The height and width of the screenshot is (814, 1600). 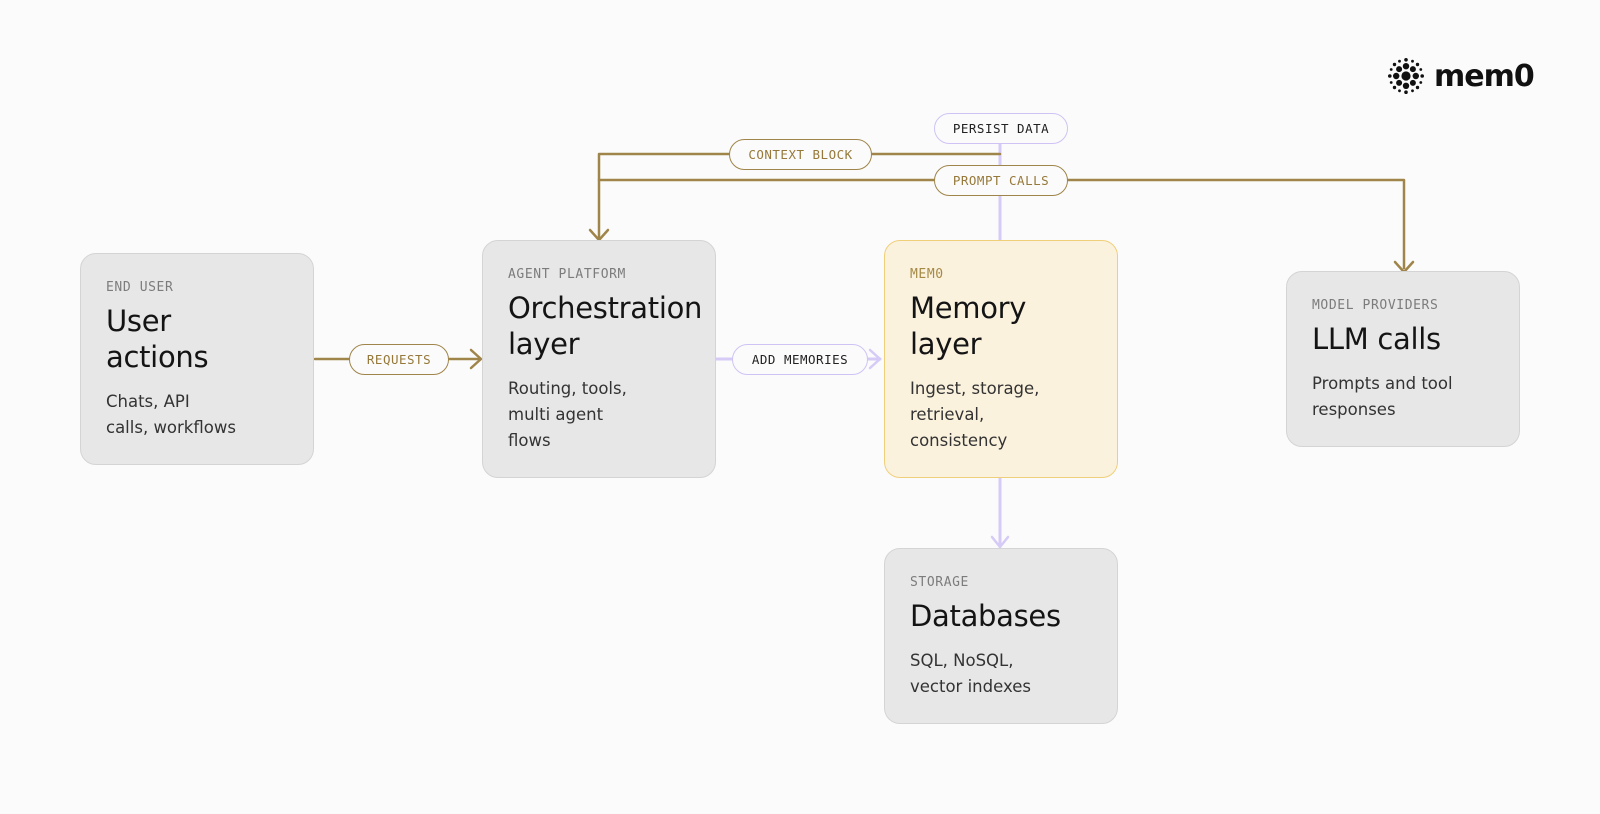 I want to click on node-kicker: AGENT PLATFORM, so click(x=567, y=274).